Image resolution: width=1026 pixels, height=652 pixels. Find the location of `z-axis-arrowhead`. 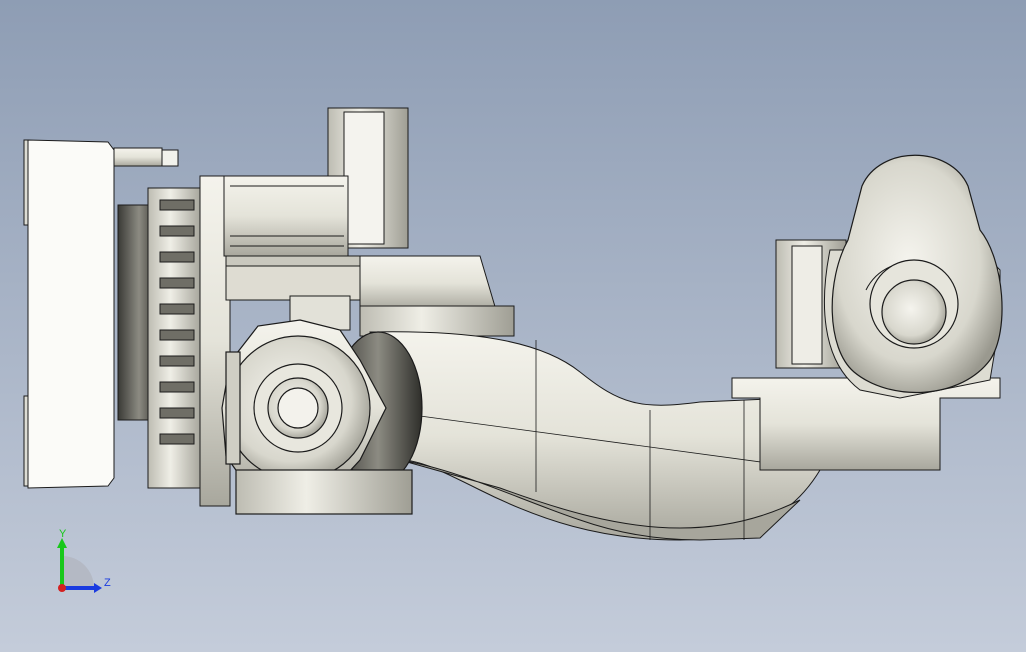

z-axis-arrowhead is located at coordinates (98, 588).